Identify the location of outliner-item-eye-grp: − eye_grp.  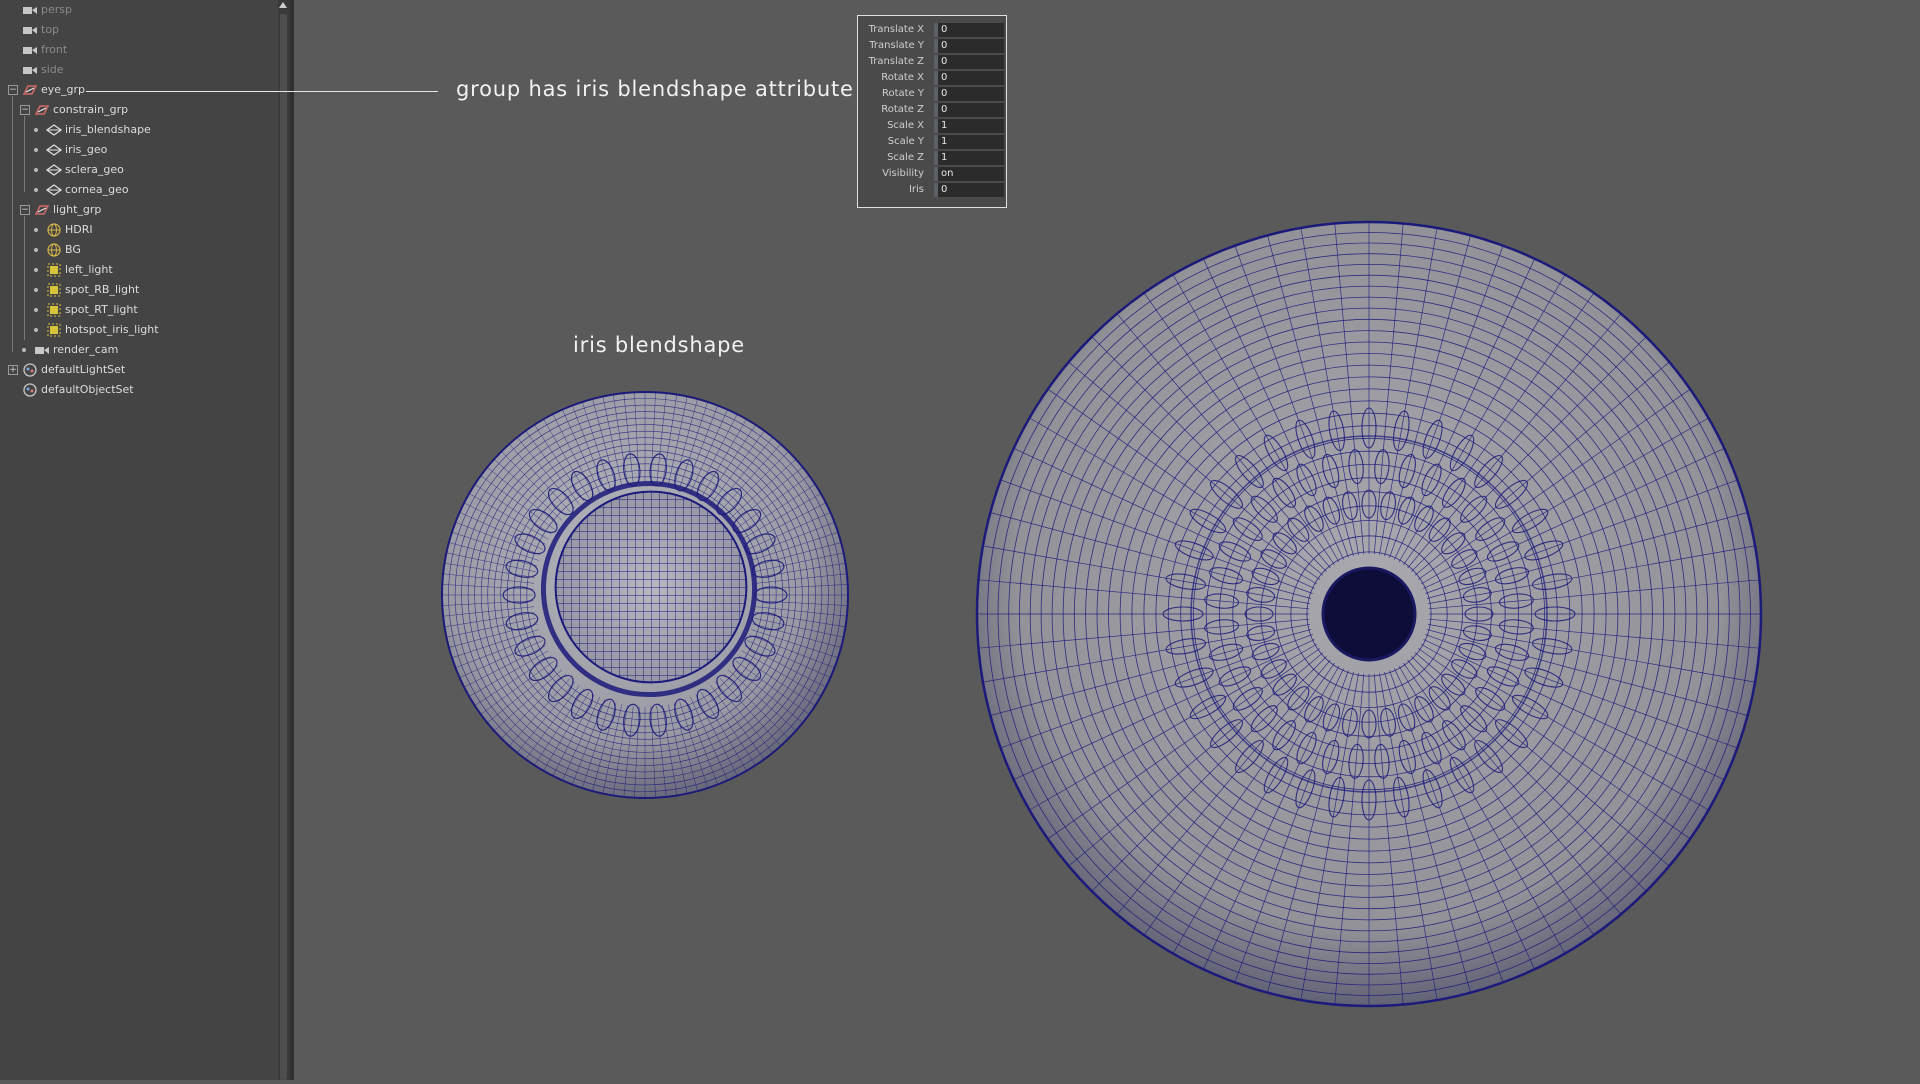
(139, 90).